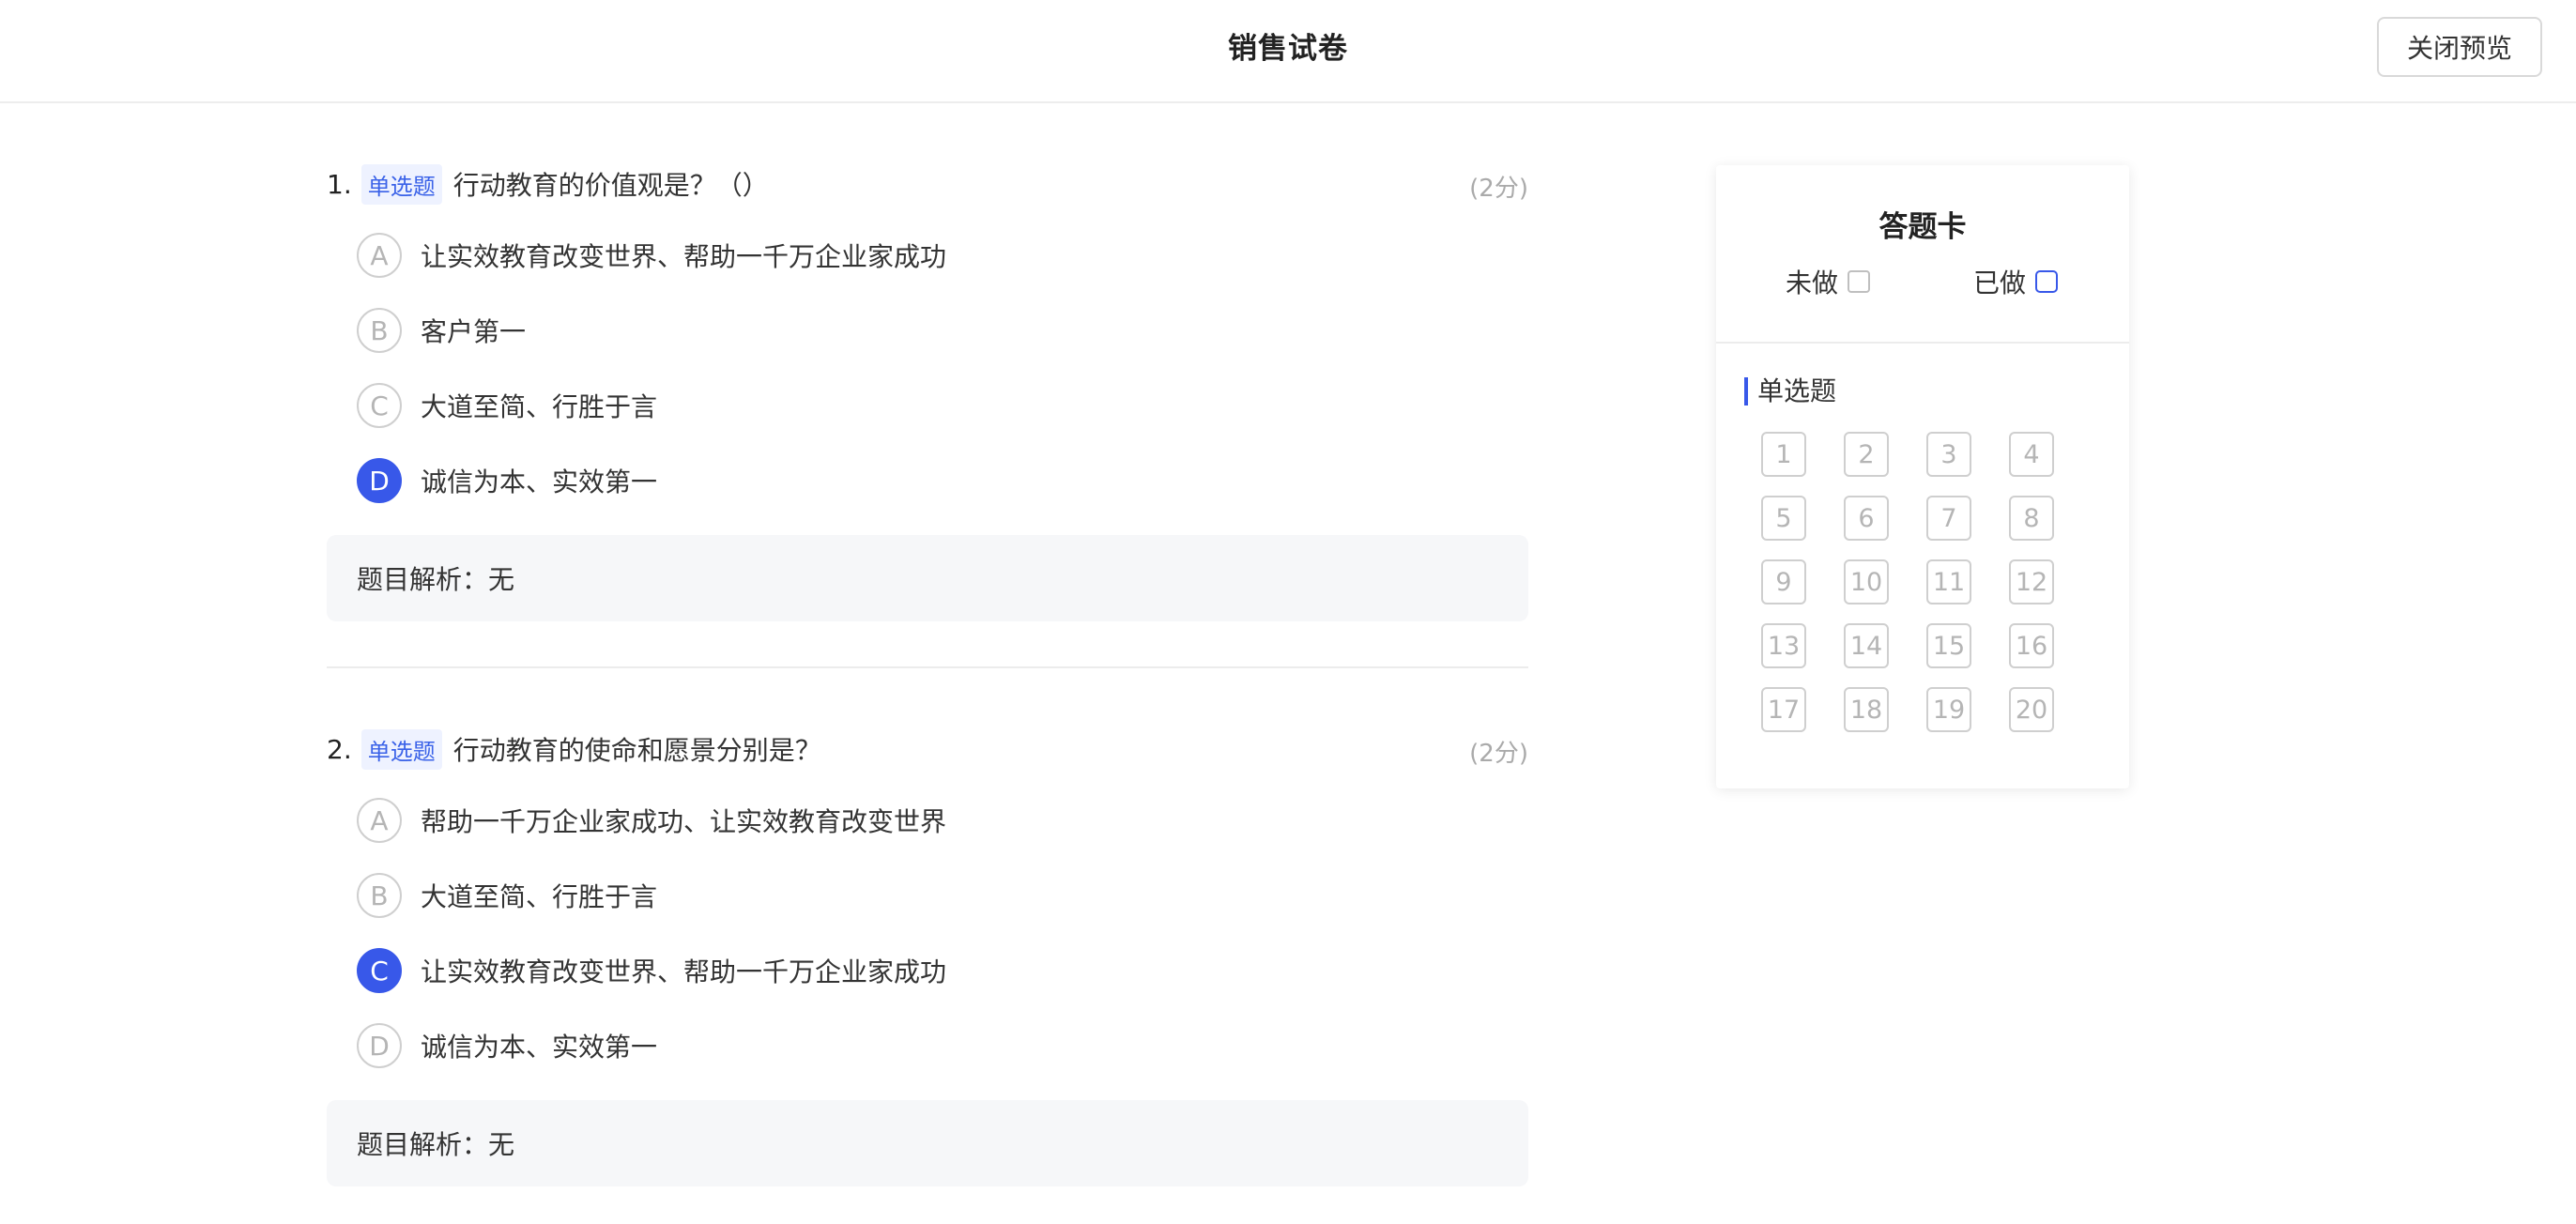 The width and height of the screenshot is (2576, 1224). What do you see at coordinates (1784, 454) in the screenshot?
I see `question-nav-cell: 1` at bounding box center [1784, 454].